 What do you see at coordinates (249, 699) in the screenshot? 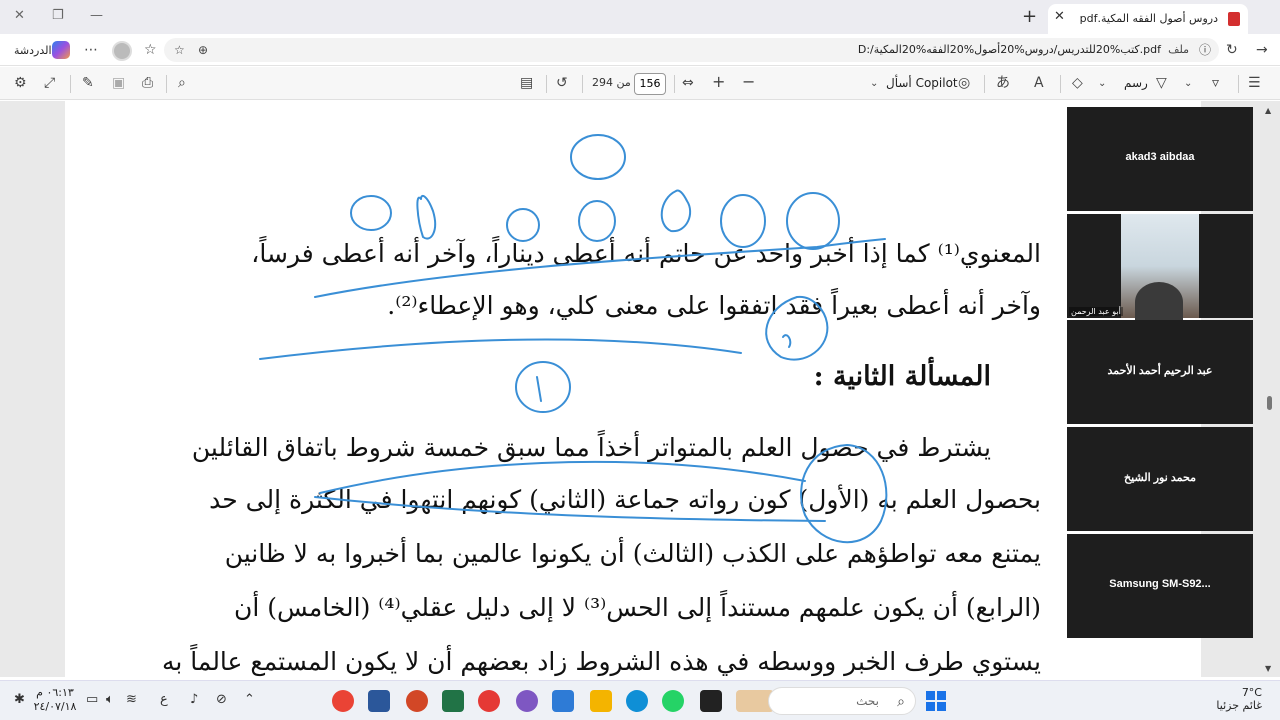
I see `show-hidden-icons-icon: ⌃` at bounding box center [249, 699].